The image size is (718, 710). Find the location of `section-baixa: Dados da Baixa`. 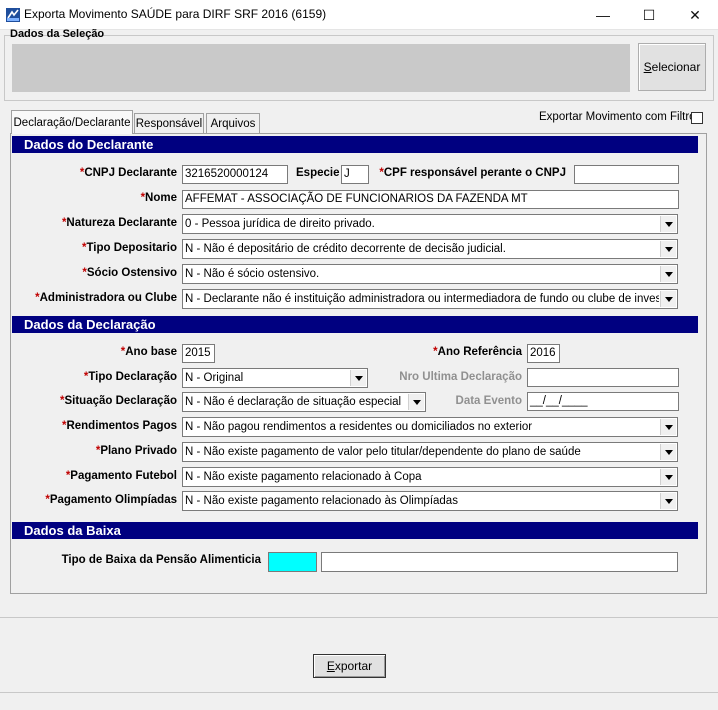

section-baixa: Dados da Baixa is located at coordinates (355, 530).